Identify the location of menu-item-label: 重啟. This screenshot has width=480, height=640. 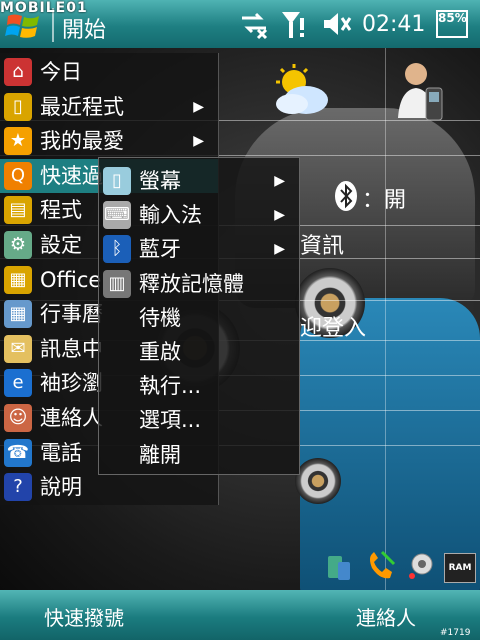
(160, 352).